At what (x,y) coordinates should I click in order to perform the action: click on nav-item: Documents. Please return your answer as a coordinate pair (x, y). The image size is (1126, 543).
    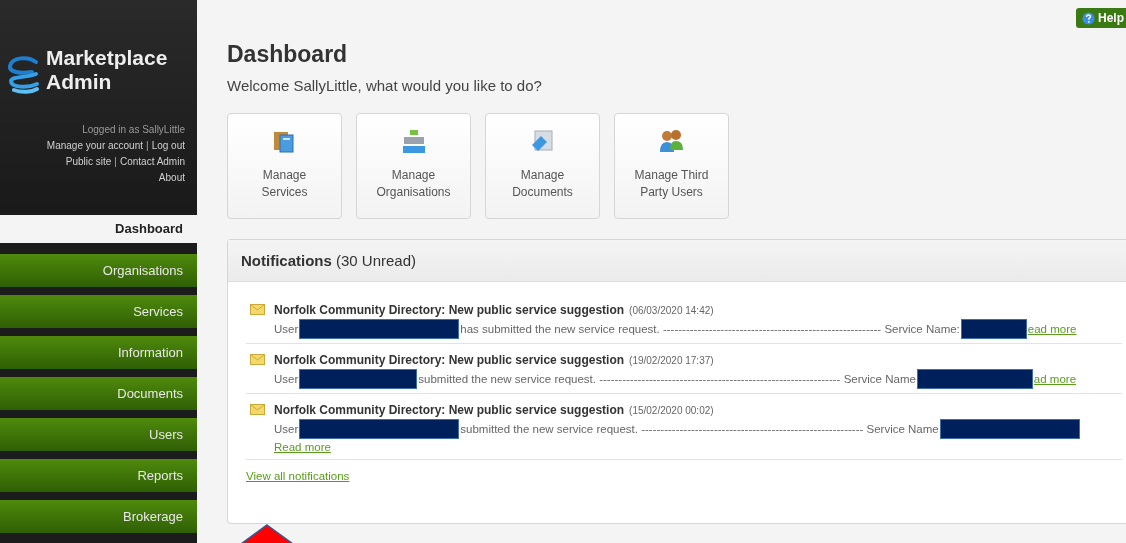
    Looking at the image, I should click on (98, 393).